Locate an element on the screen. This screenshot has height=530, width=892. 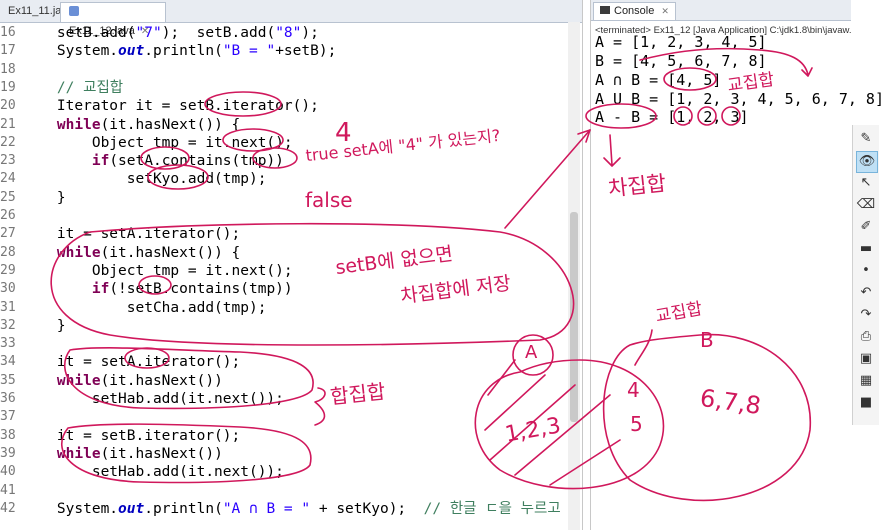
color-palette-icon: ■ is located at coordinates (866, 403).